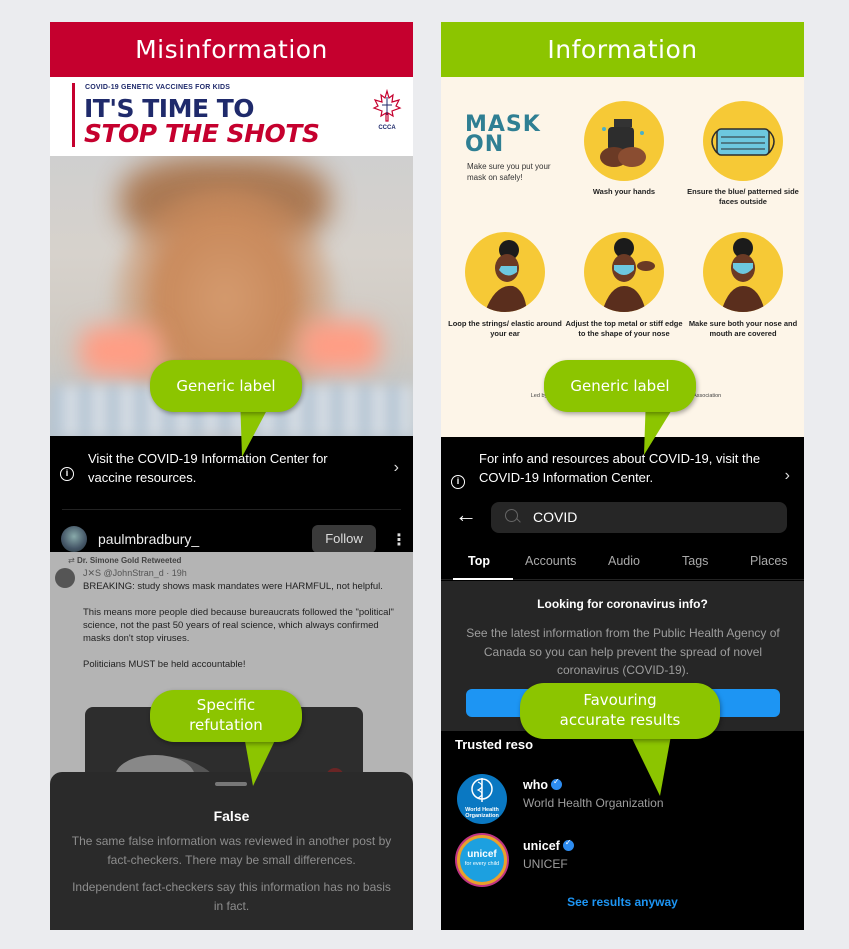  What do you see at coordinates (158, 87) in the screenshot?
I see `banner-kicker: COVID-19 GENETIC VACCINES FOR KIDS` at bounding box center [158, 87].